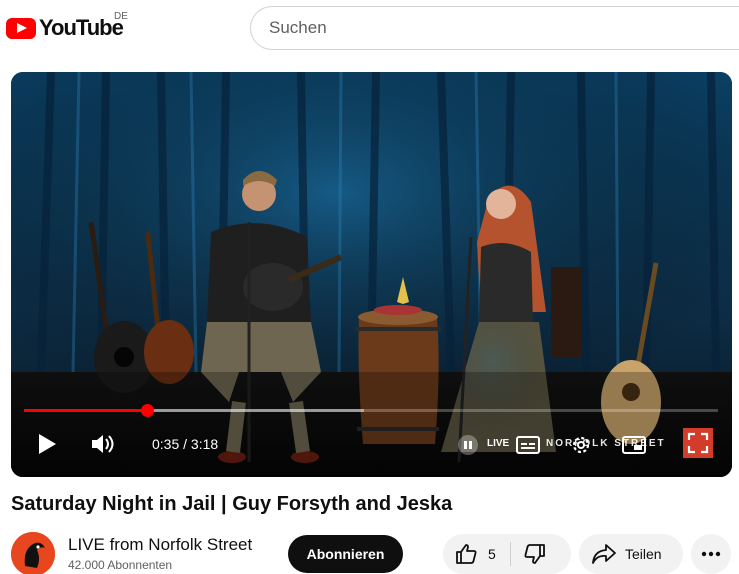 The width and height of the screenshot is (739, 574). I want to click on more-actions-button, so click(711, 554).